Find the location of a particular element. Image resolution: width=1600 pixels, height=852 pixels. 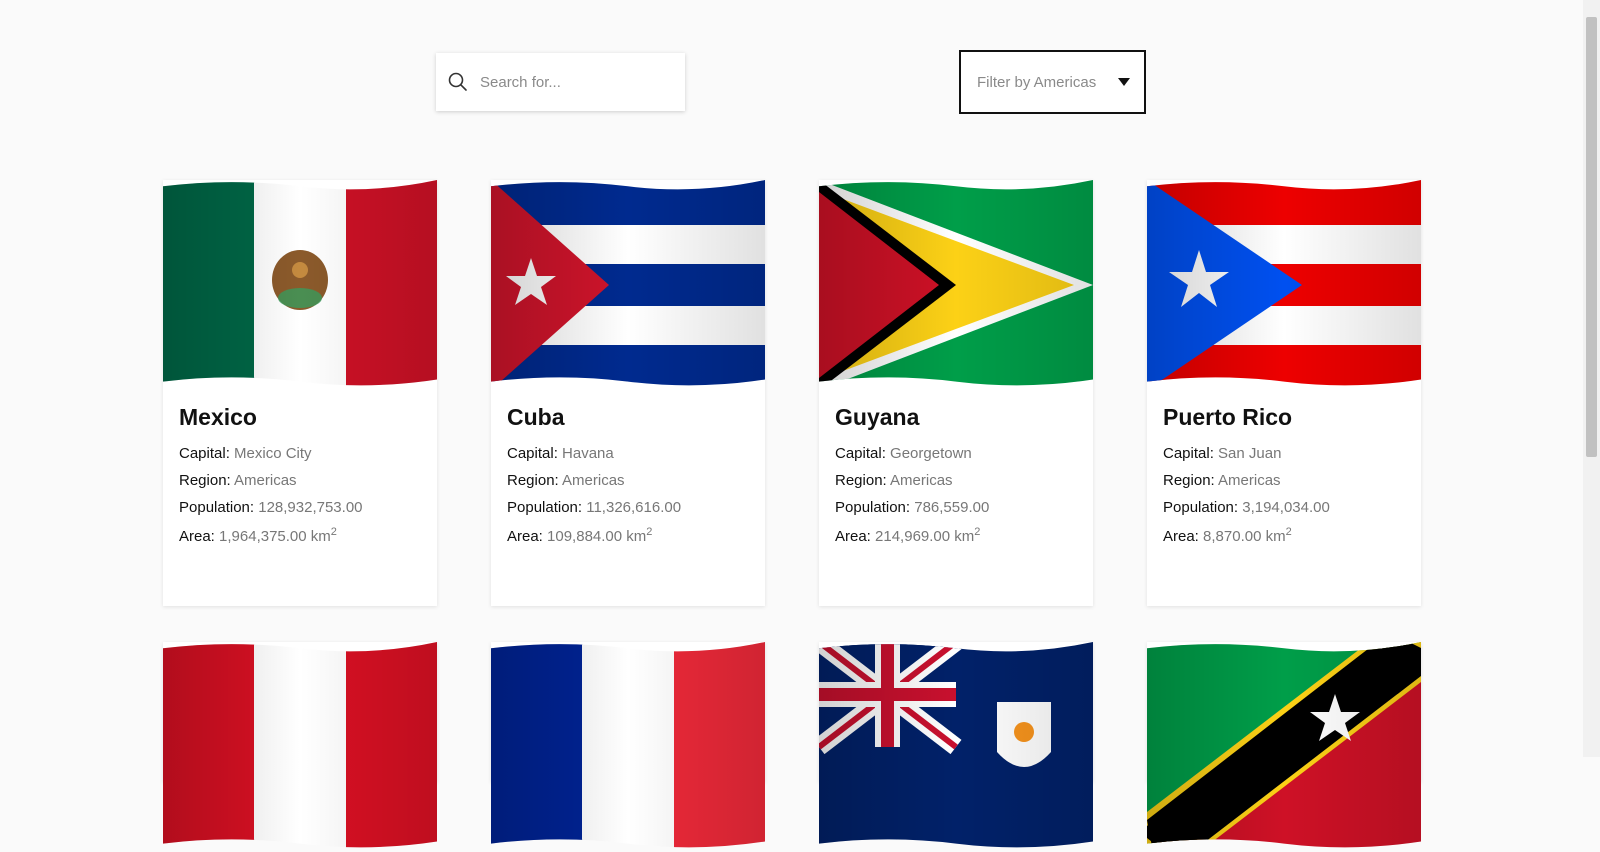

area-field: Area: 1,964,375.00 km2 is located at coordinates (258, 535).